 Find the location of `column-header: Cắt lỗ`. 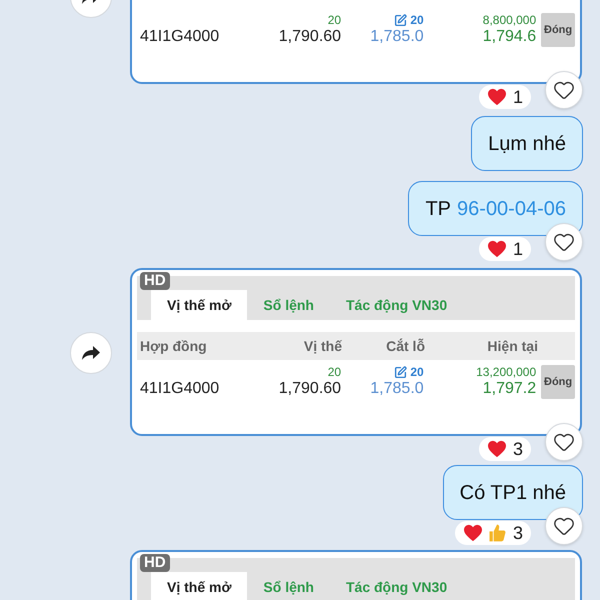

column-header: Cắt lỗ is located at coordinates (405, 346).